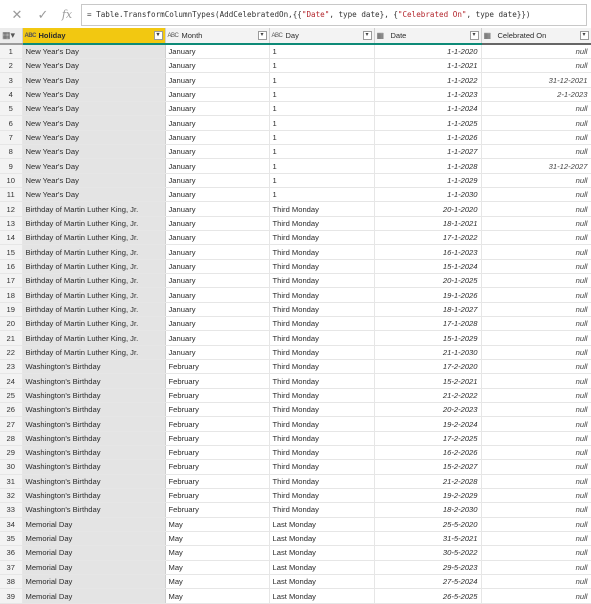 This screenshot has height=604, width=591. What do you see at coordinates (428, 166) in the screenshot?
I see `cell-date: 1-1-2028` at bounding box center [428, 166].